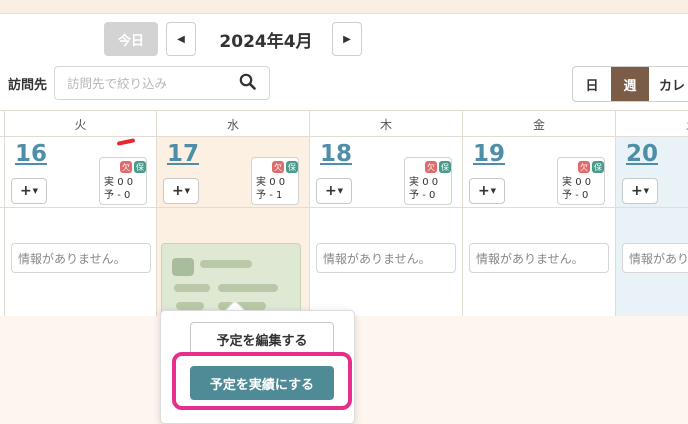 The image size is (688, 424). What do you see at coordinates (592, 84) in the screenshot?
I see `tab-day: 日` at bounding box center [592, 84].